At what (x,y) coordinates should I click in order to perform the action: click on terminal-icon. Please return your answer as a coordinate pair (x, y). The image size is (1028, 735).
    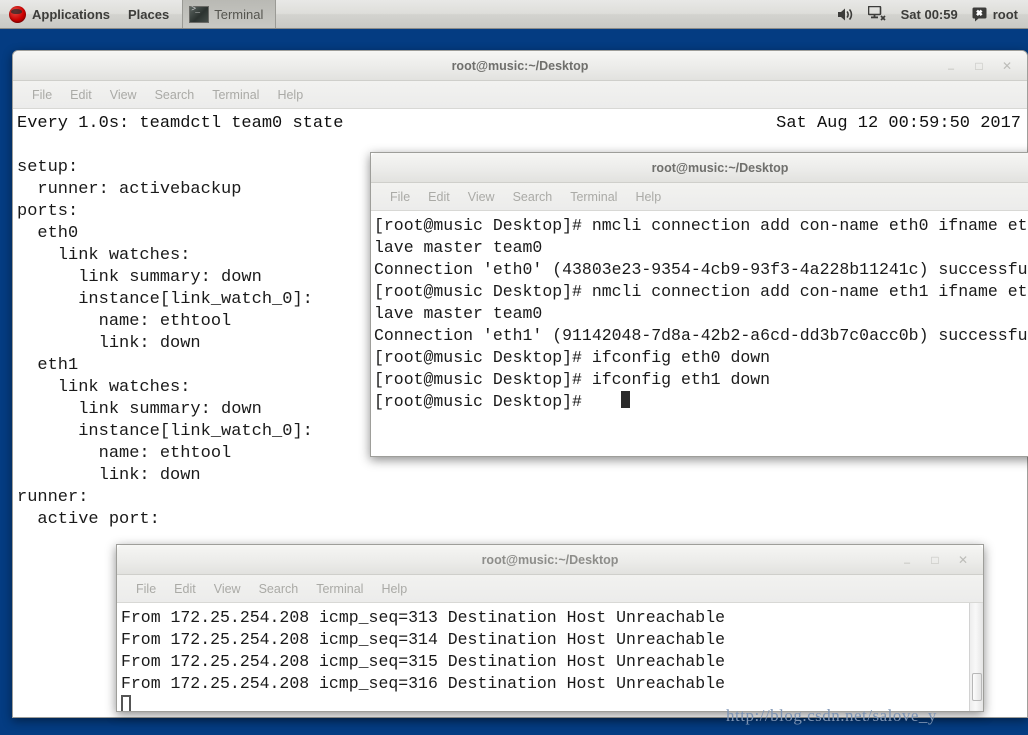
    Looking at the image, I should click on (199, 14).